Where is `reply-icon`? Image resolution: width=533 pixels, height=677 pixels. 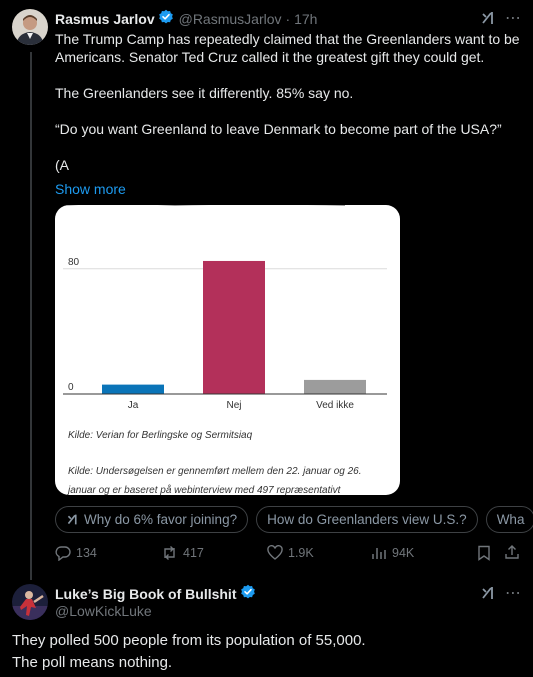 reply-icon is located at coordinates (63, 553).